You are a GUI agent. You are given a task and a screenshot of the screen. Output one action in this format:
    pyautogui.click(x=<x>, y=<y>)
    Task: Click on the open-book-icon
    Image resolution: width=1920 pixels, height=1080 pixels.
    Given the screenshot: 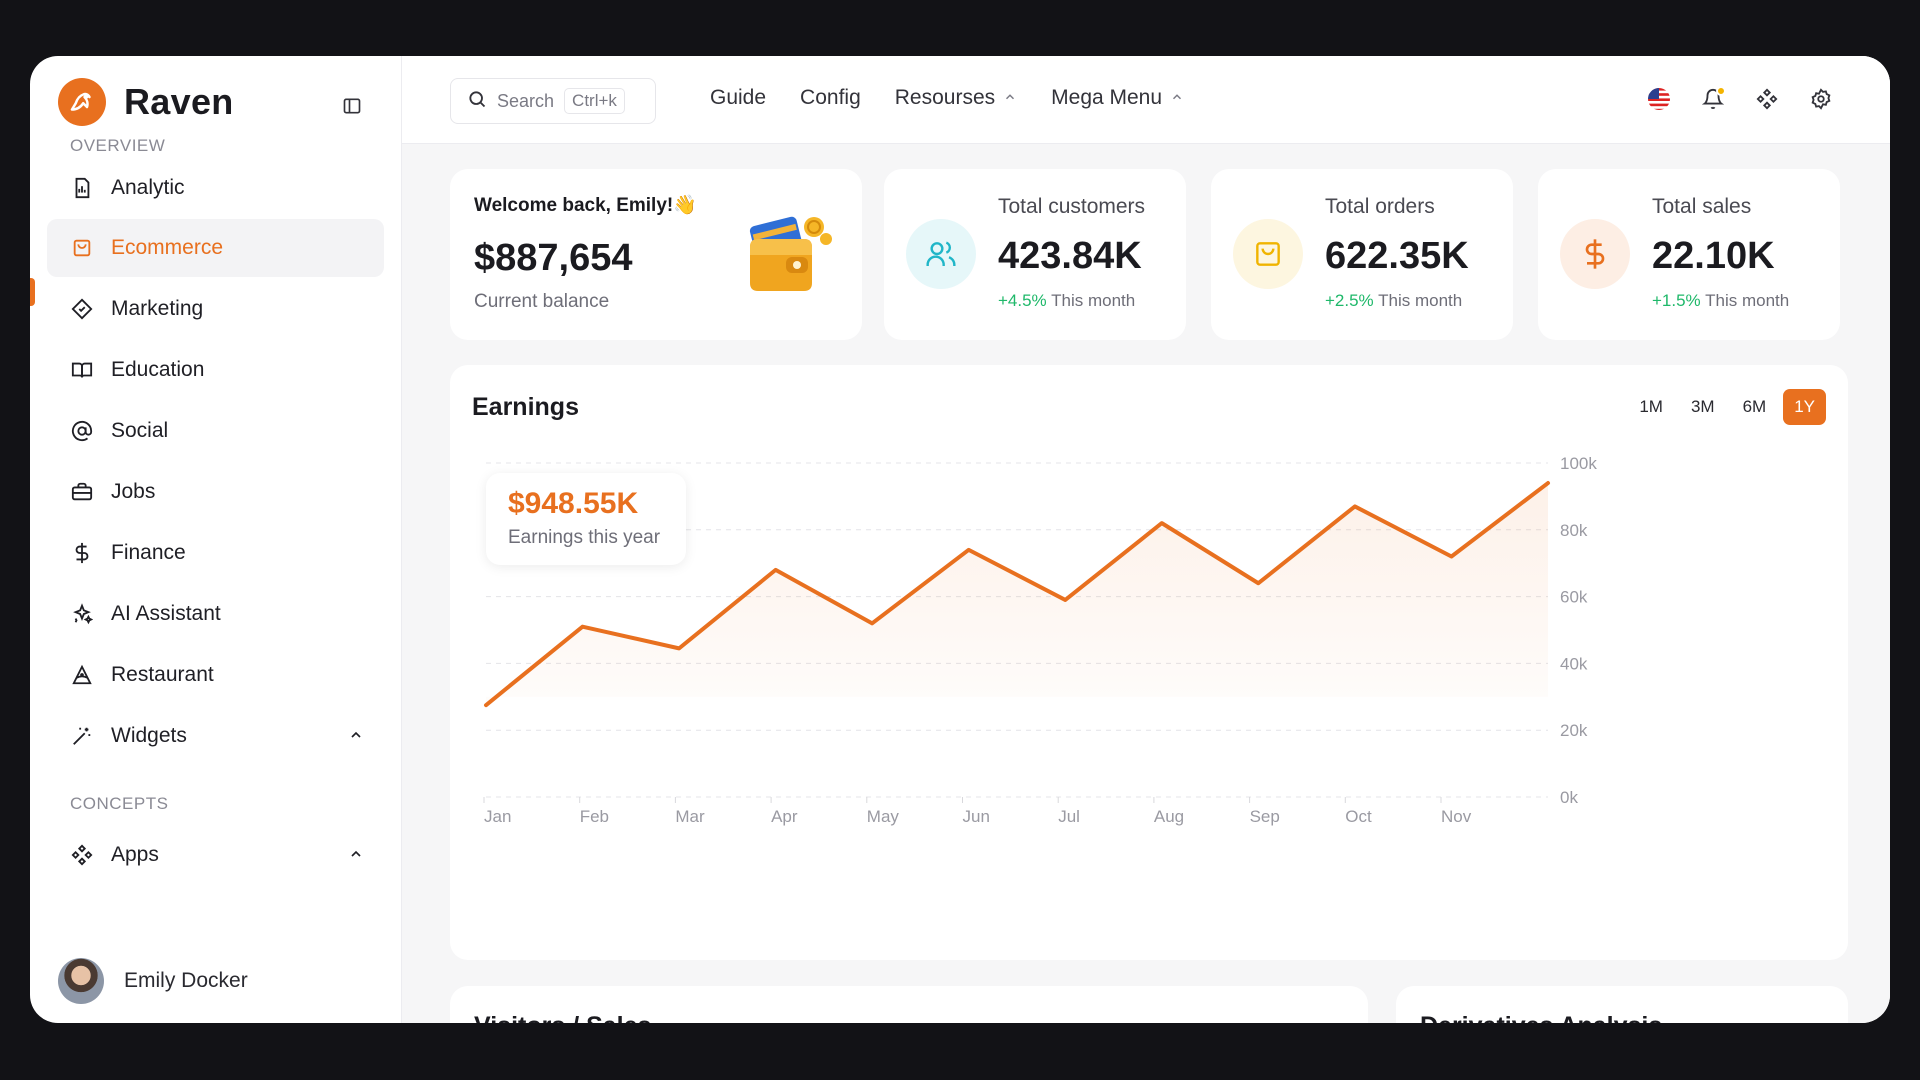 What is the action you would take?
    pyautogui.click(x=82, y=370)
    